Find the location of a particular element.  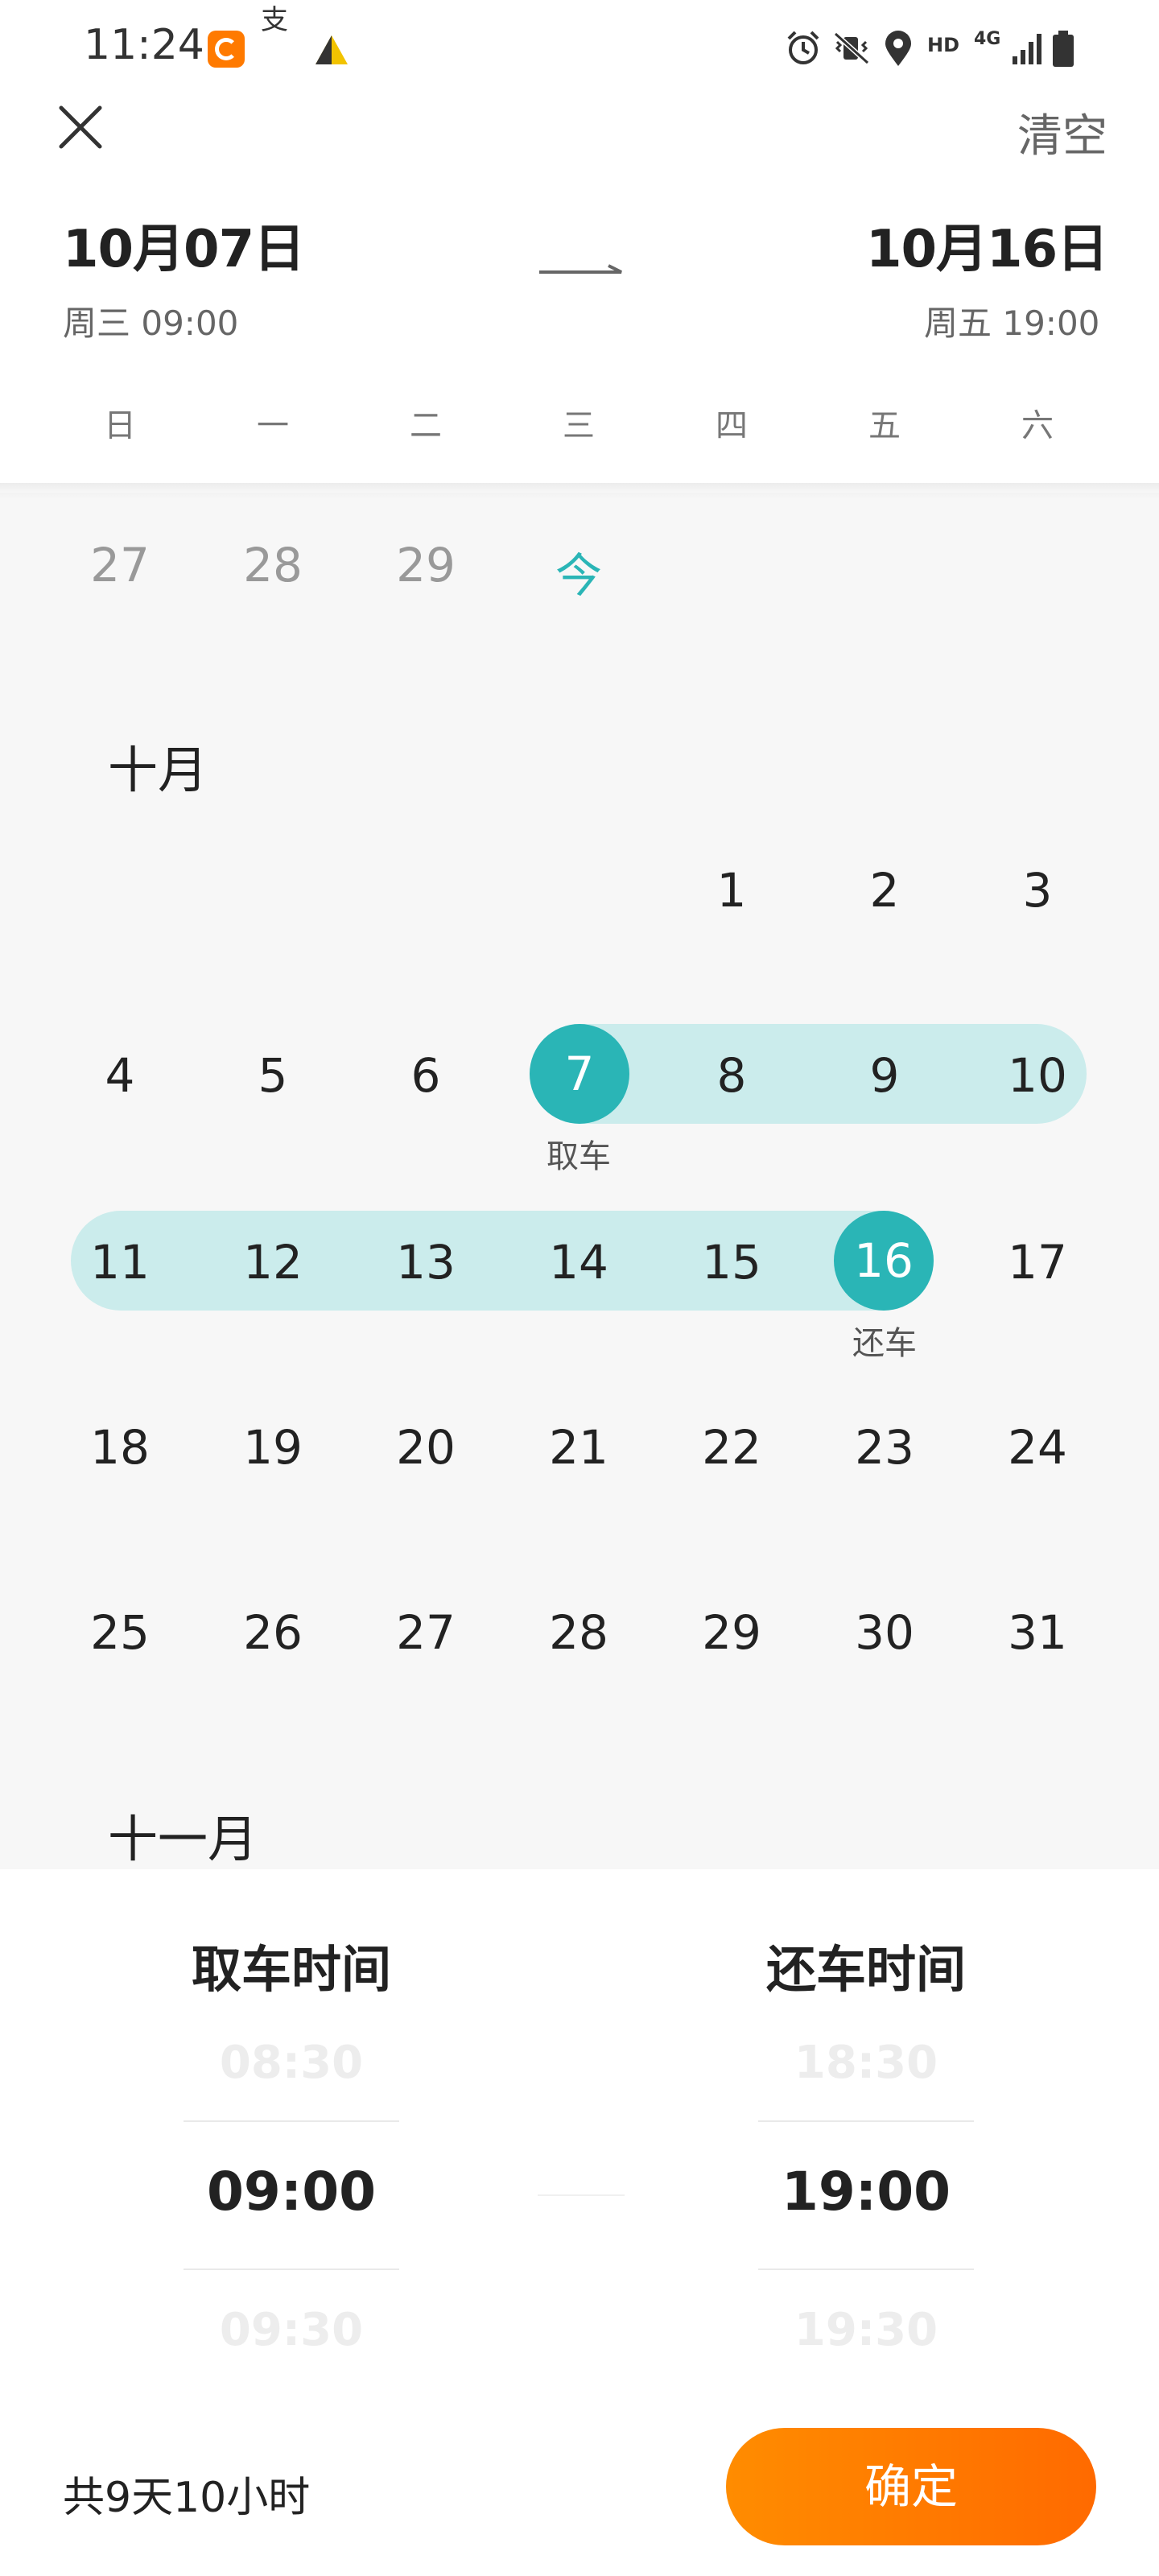

return-time-selected: 19:00 is located at coordinates (866, 2192).